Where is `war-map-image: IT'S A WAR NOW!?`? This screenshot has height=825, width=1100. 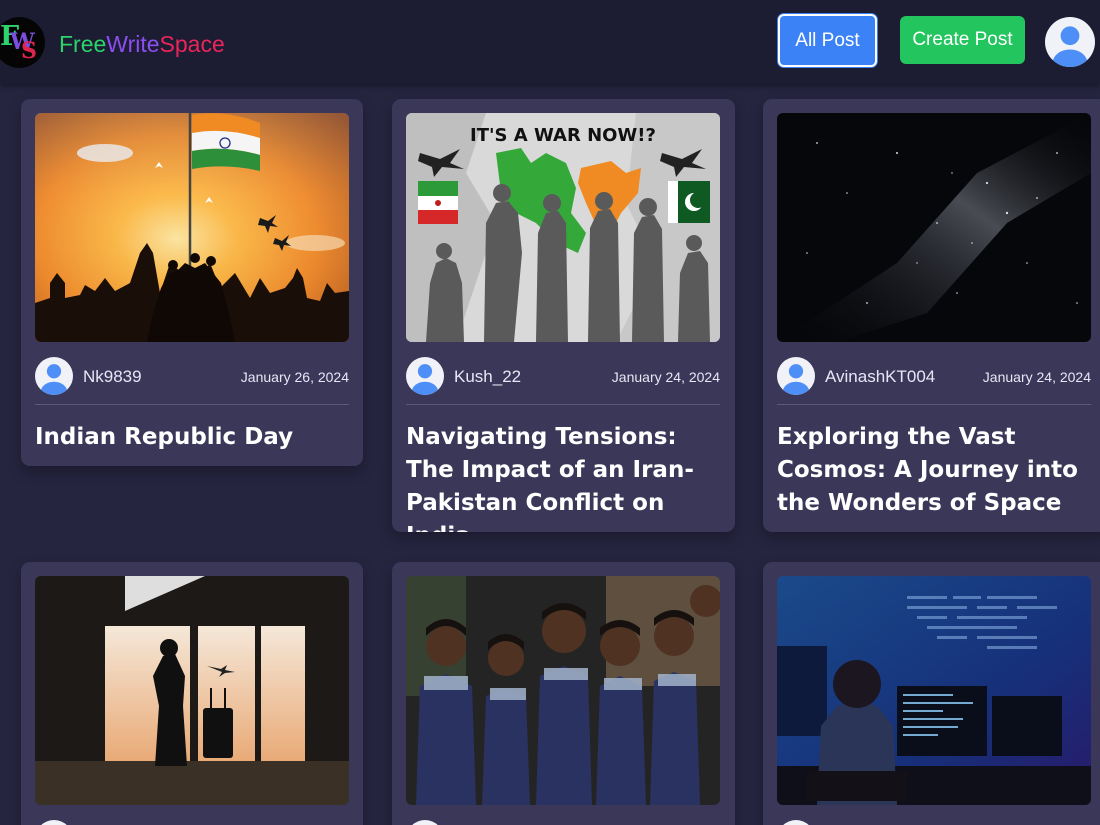 war-map-image: IT'S A WAR NOW!? is located at coordinates (563, 227).